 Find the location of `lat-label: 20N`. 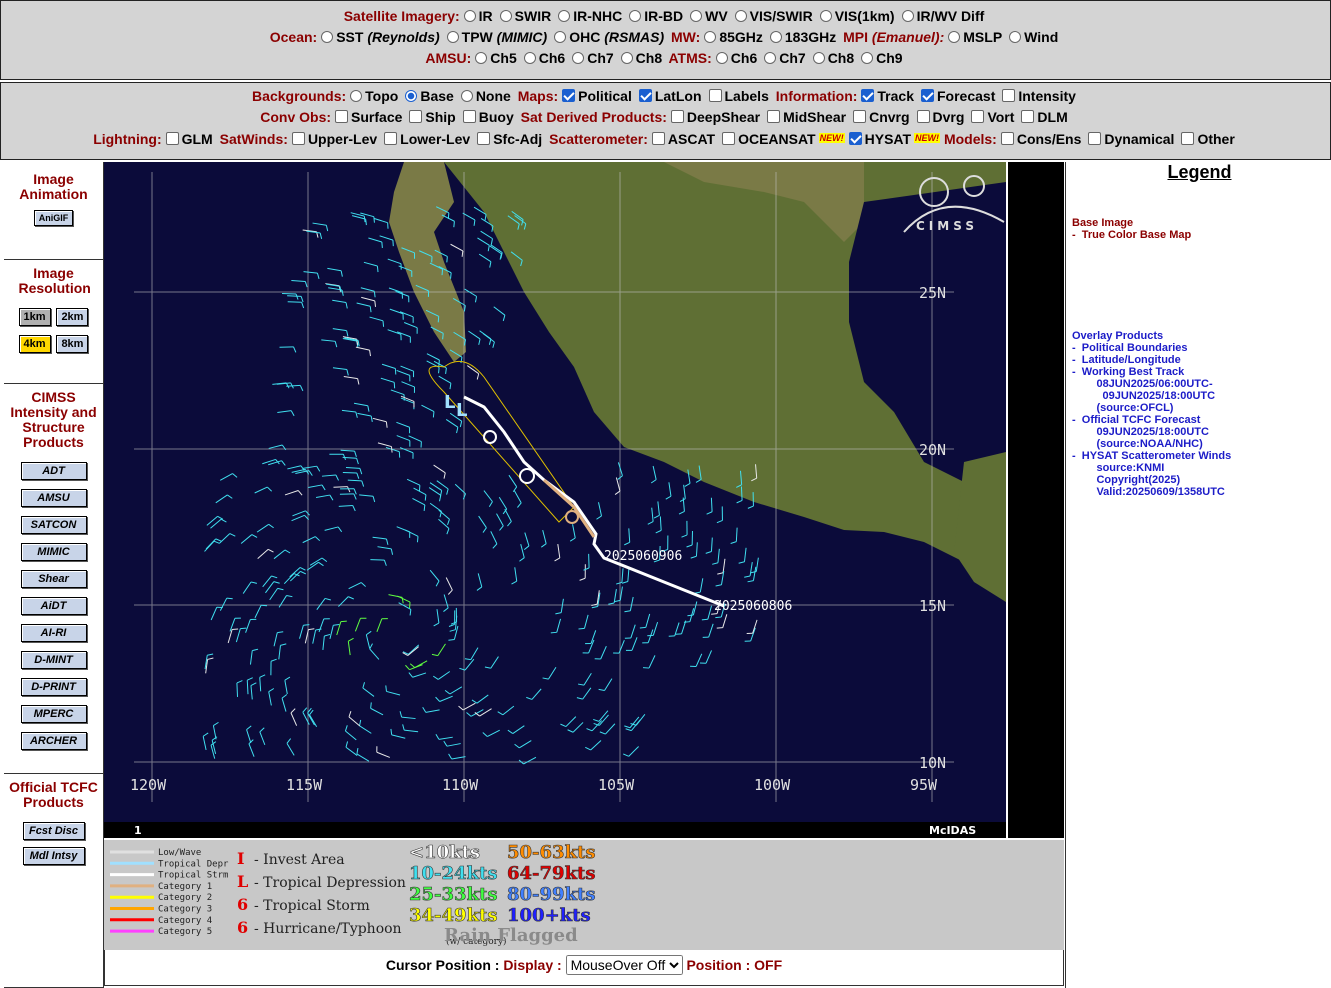

lat-label: 20N is located at coordinates (932, 450).